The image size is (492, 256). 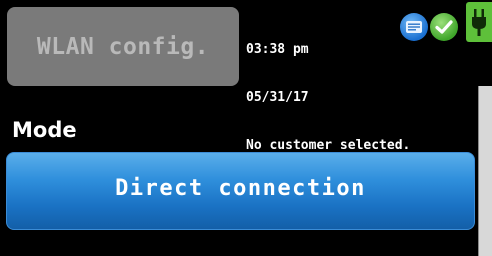 What do you see at coordinates (240, 188) in the screenshot?
I see `mode-select-value: Direct connection` at bounding box center [240, 188].